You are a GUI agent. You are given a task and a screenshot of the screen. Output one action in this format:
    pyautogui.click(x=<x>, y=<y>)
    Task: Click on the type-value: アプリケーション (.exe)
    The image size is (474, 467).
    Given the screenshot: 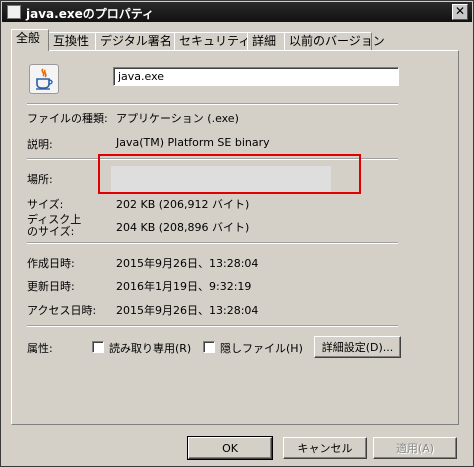 What is the action you would take?
    pyautogui.click(x=177, y=118)
    